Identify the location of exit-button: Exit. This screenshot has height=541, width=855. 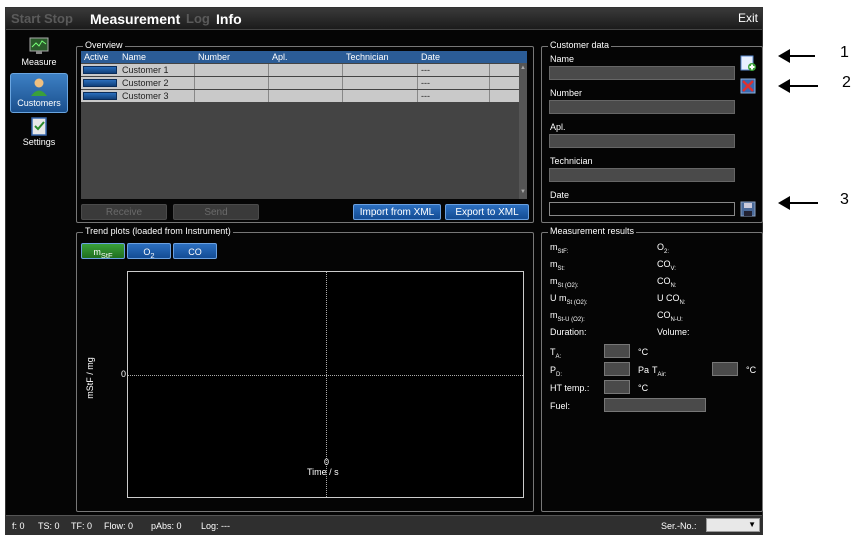
(748, 18).